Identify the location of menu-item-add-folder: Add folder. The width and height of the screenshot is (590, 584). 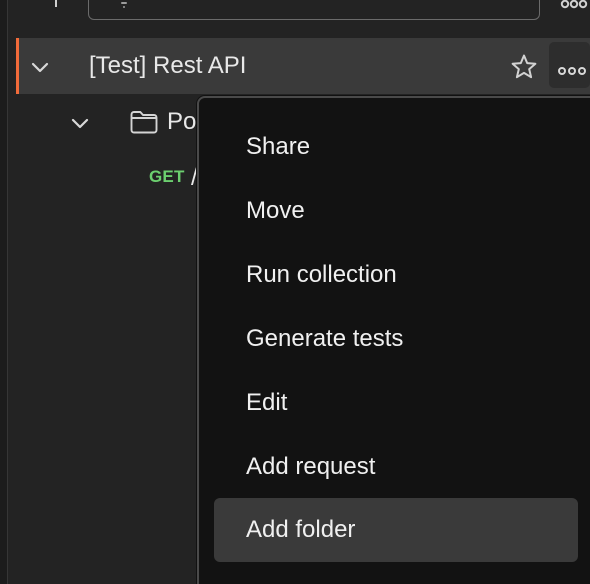
(396, 530).